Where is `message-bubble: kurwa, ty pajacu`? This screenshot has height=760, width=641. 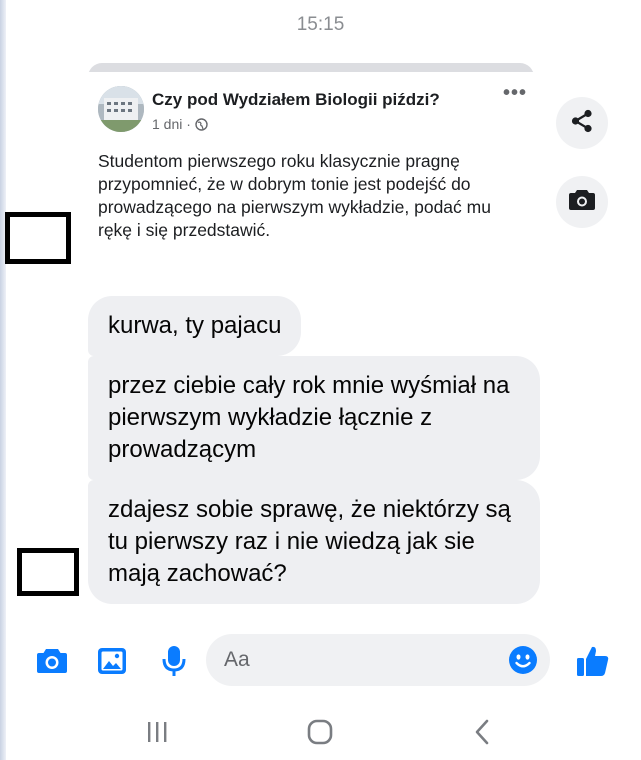 message-bubble: kurwa, ty pajacu is located at coordinates (195, 326).